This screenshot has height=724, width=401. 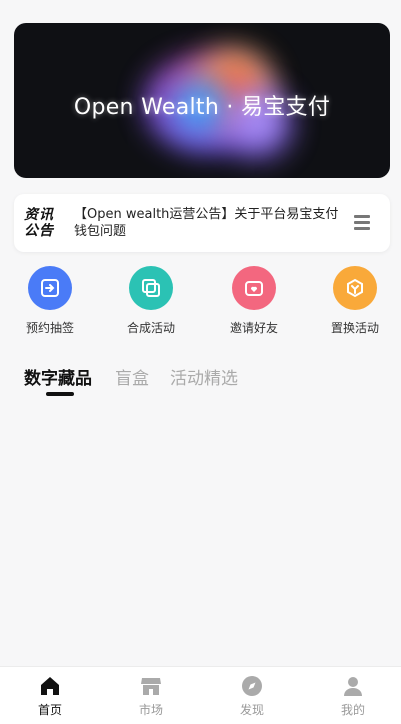 I want to click on reserve-icon, so click(x=50, y=288).